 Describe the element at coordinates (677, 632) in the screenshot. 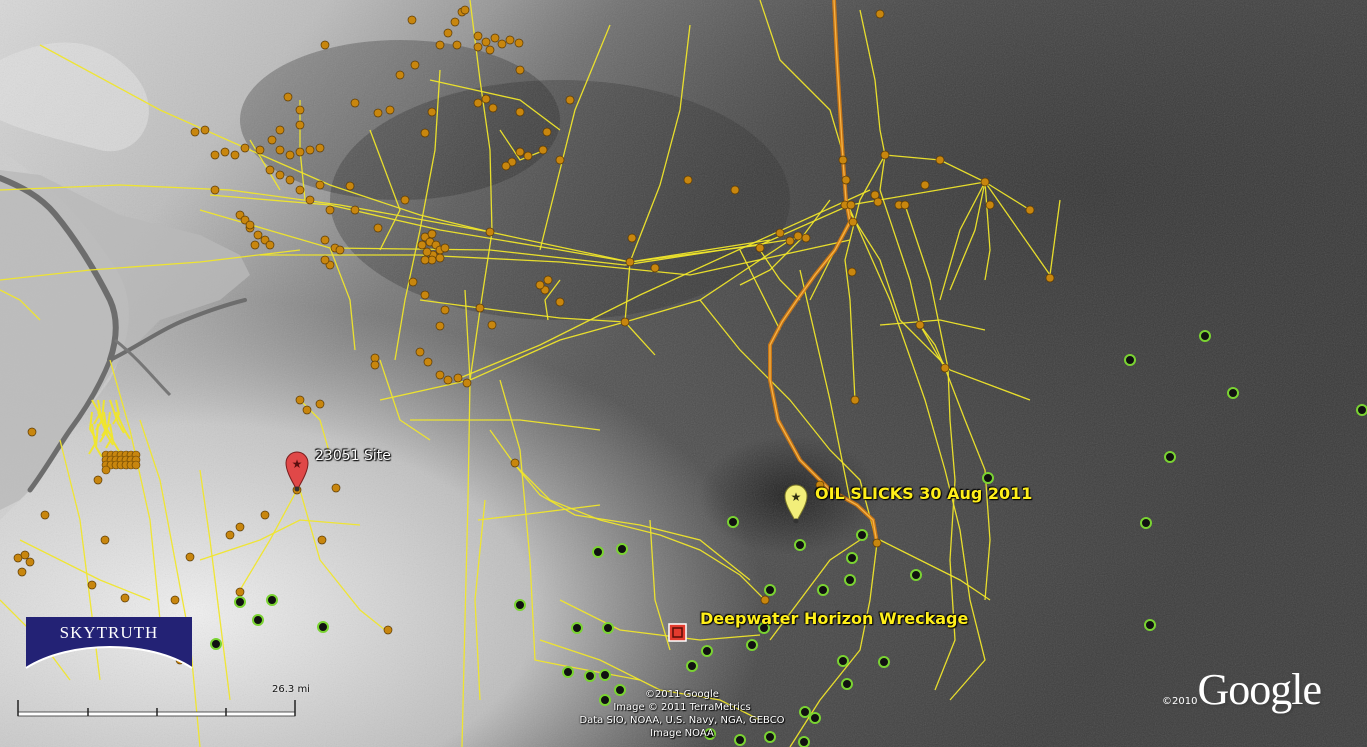

I see `wreckage-marker-icon` at that location.